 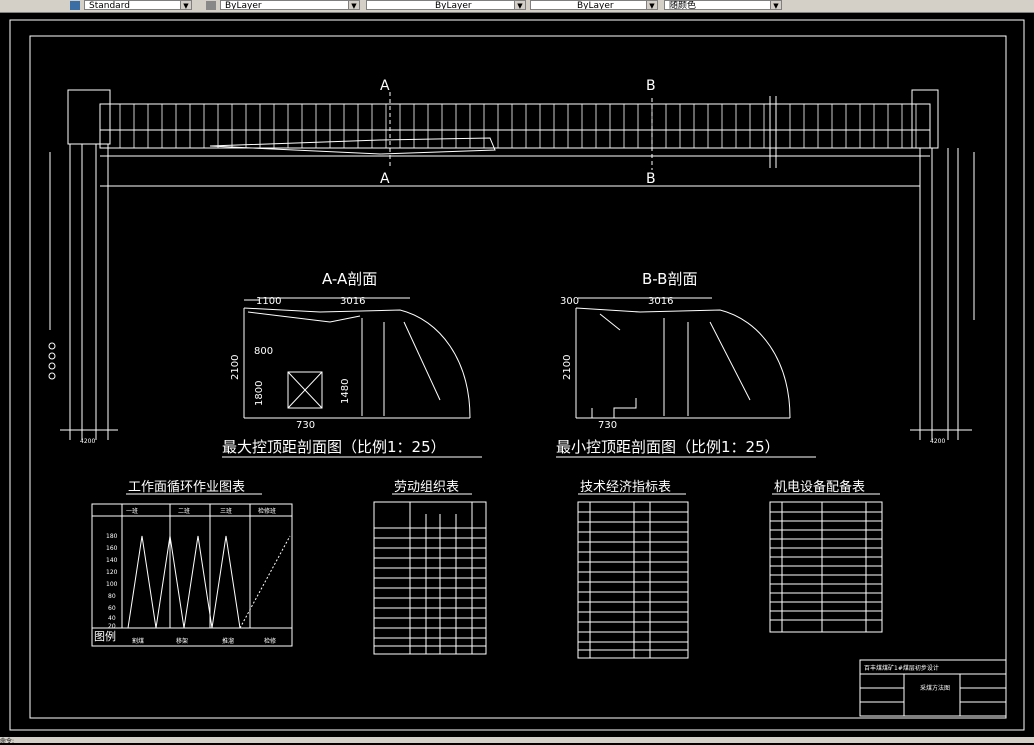 I want to click on legend-cutting: 割煤, so click(x=138, y=641).